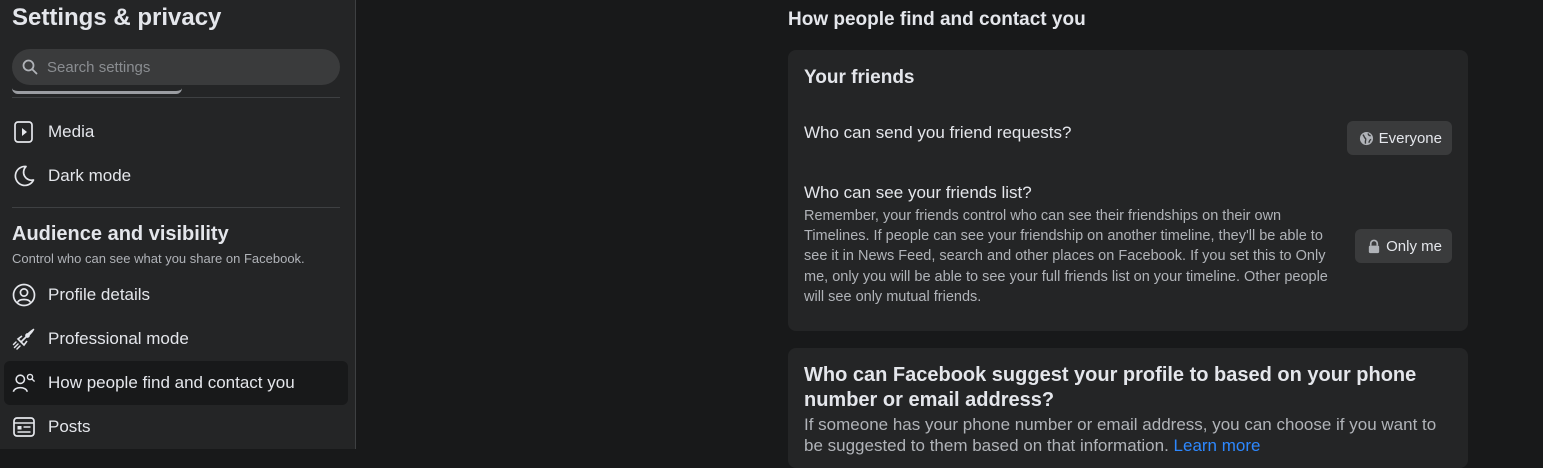 Image resolution: width=1543 pixels, height=468 pixels. I want to click on learn-more-link: Learn more, so click(1217, 445).